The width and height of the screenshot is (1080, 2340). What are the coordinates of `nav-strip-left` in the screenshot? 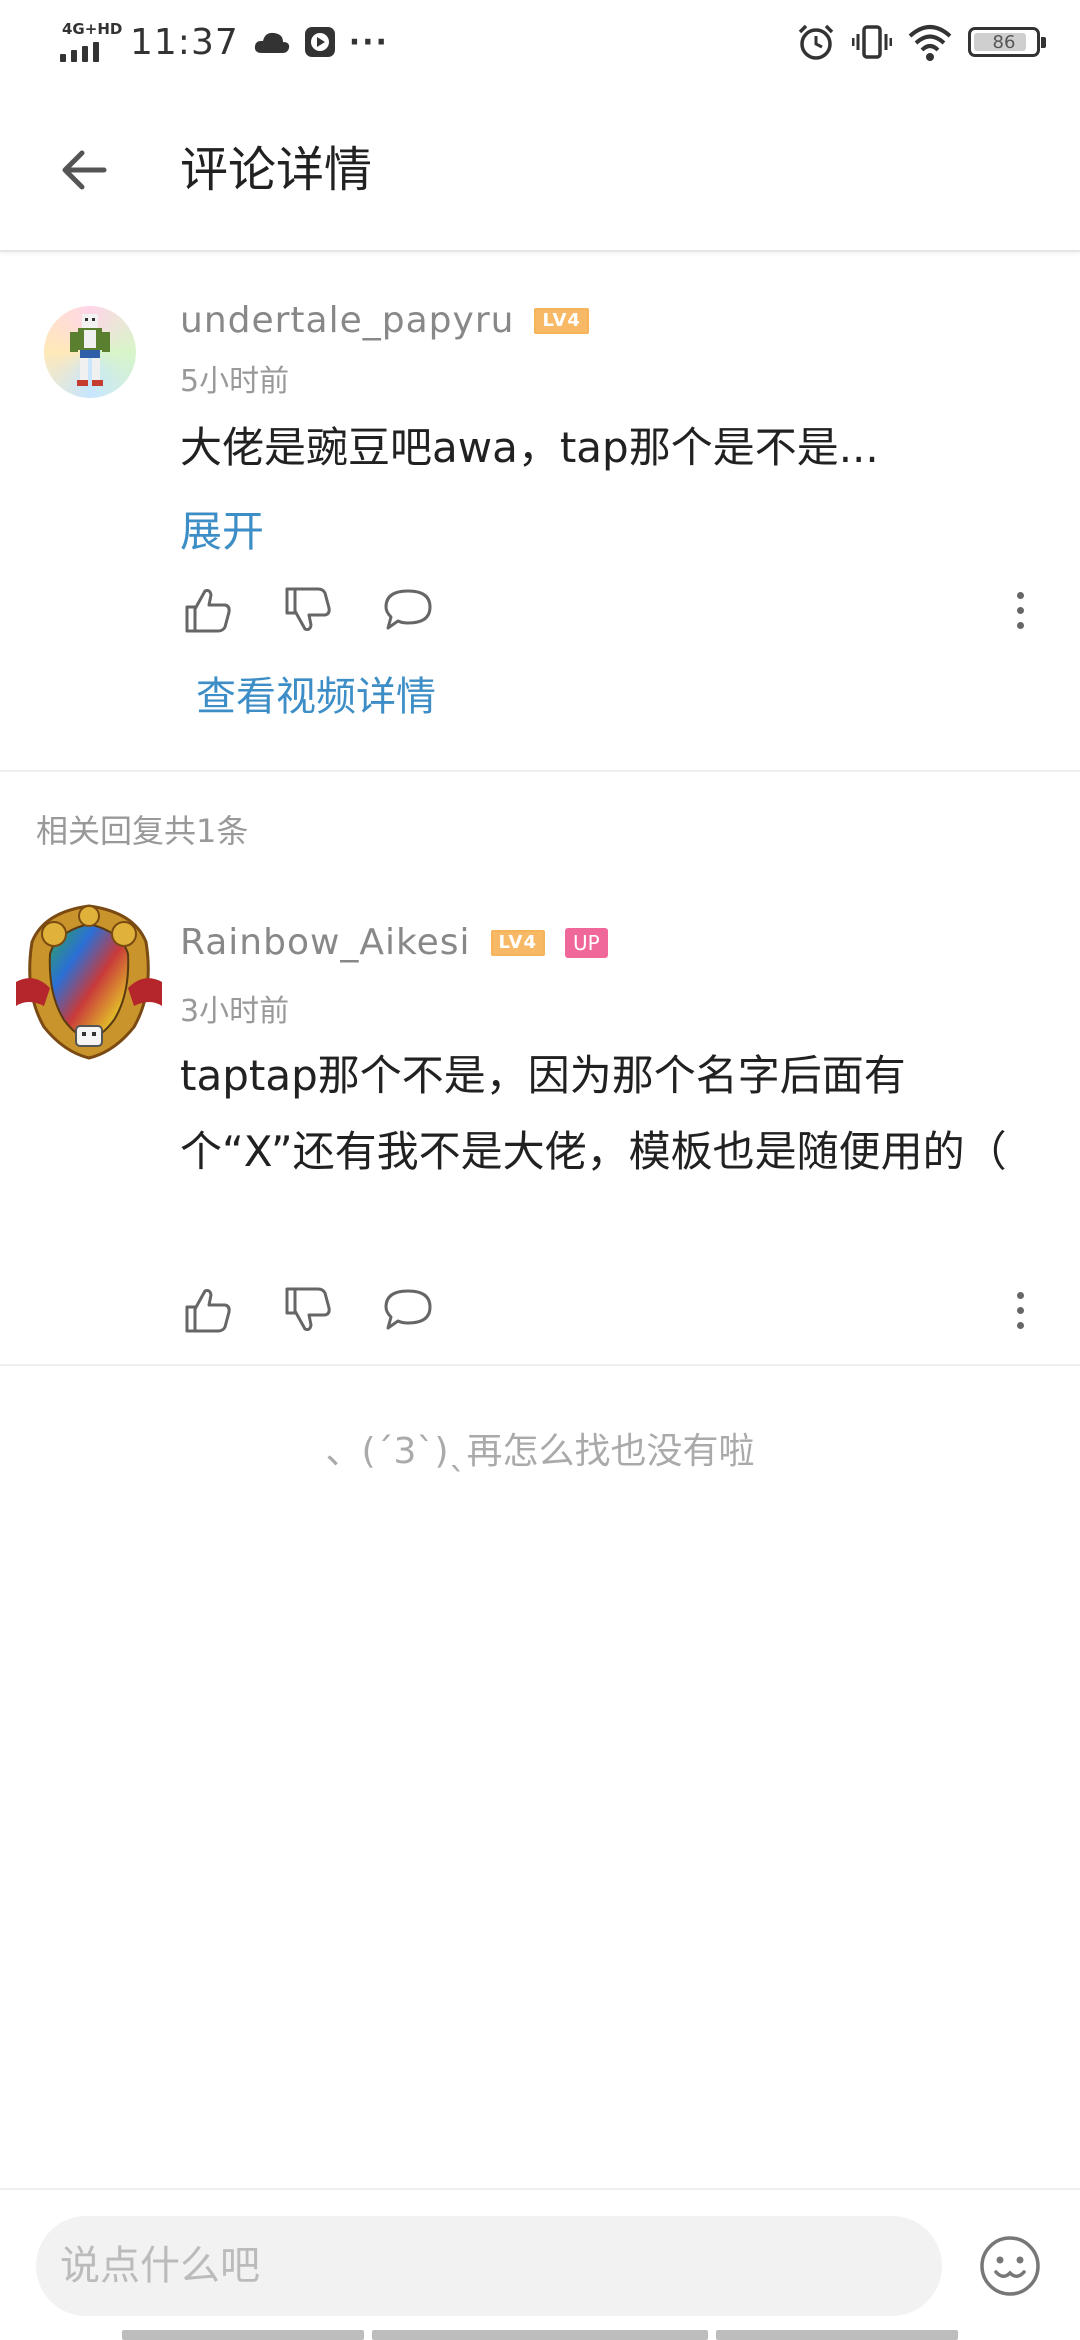 It's located at (243, 2335).